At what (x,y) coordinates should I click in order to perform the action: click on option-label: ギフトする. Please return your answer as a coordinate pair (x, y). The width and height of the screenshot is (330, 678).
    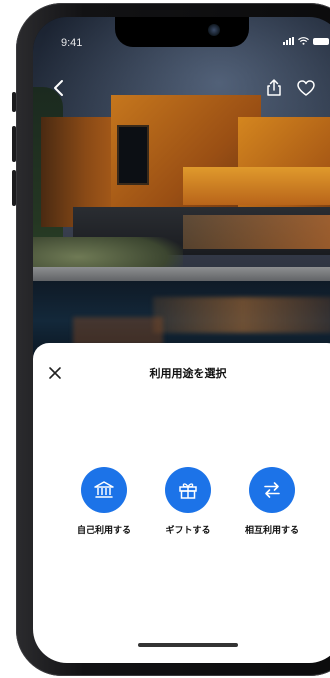
    Looking at the image, I should click on (188, 531).